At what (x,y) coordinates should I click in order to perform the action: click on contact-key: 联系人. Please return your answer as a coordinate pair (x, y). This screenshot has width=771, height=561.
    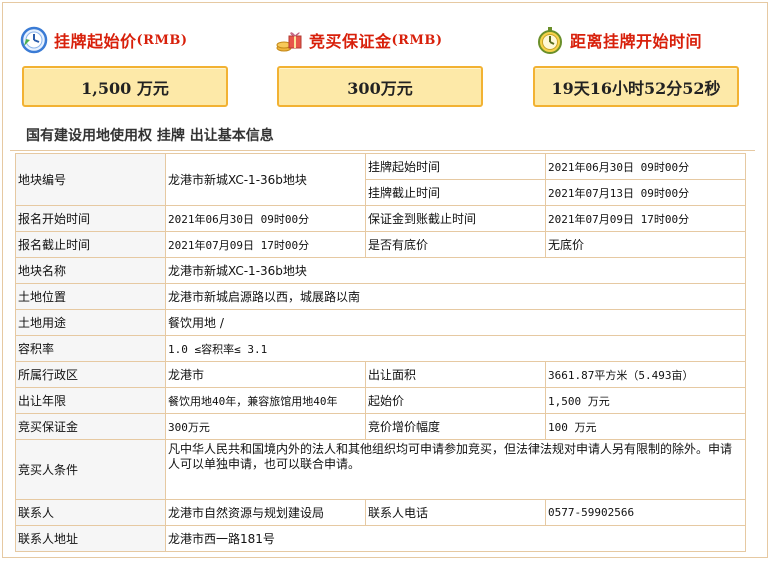
    Looking at the image, I should click on (90, 512).